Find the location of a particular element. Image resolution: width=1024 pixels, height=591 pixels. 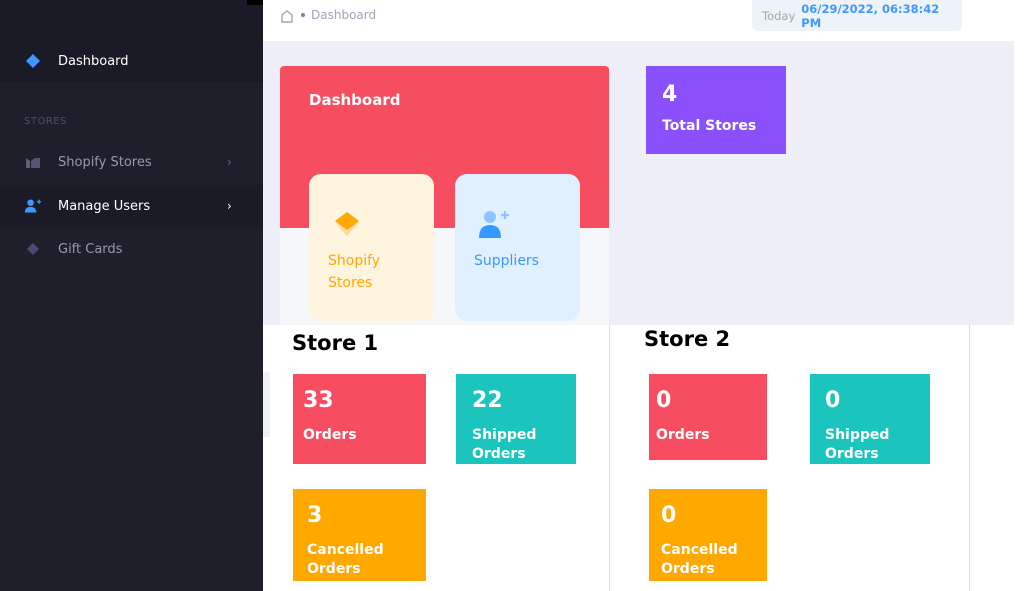

stat-value: 3 is located at coordinates (315, 515).